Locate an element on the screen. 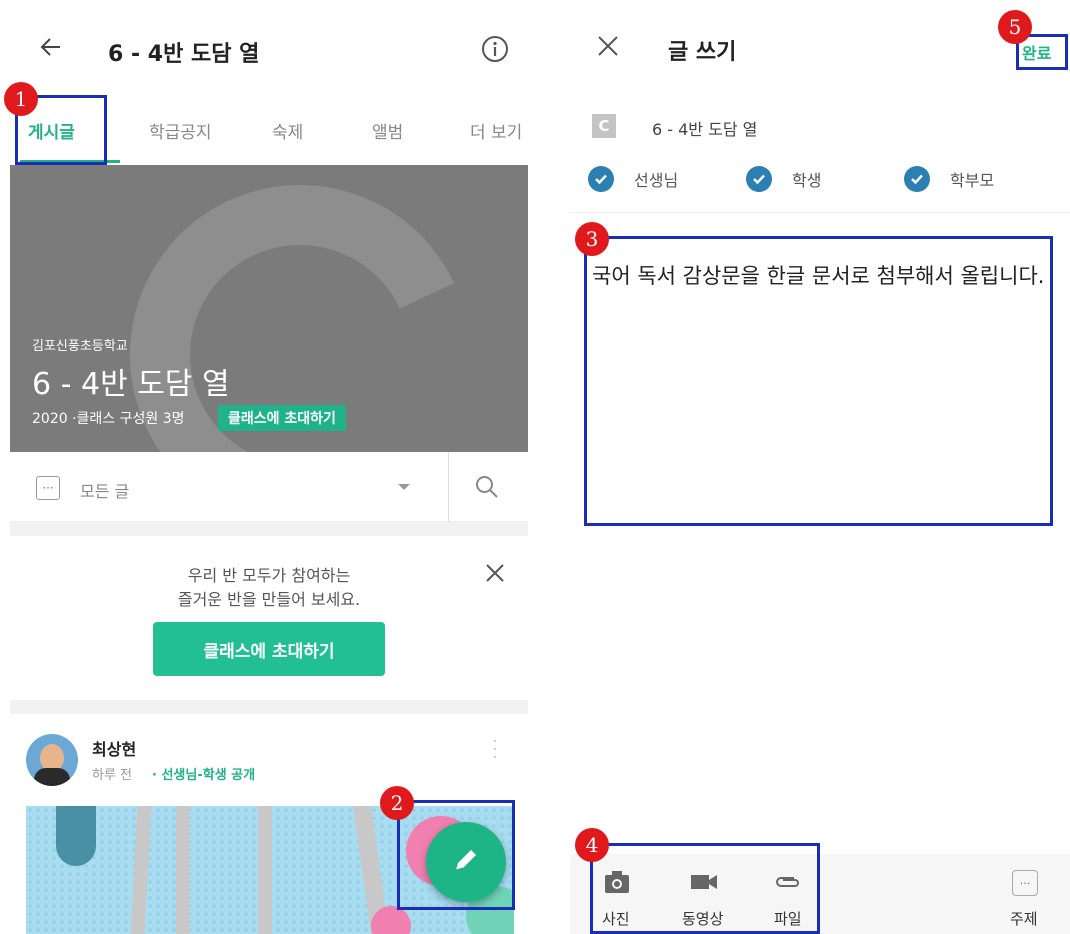  class-title: 6 - 4반 도담 열 is located at coordinates (131, 384).